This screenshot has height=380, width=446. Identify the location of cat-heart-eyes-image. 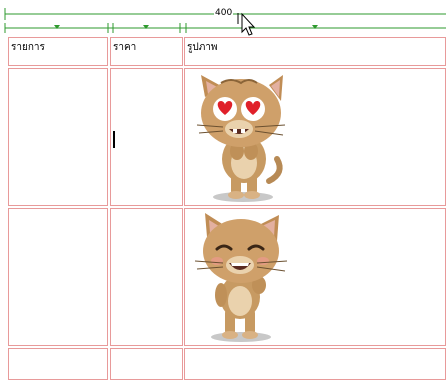
(241, 138).